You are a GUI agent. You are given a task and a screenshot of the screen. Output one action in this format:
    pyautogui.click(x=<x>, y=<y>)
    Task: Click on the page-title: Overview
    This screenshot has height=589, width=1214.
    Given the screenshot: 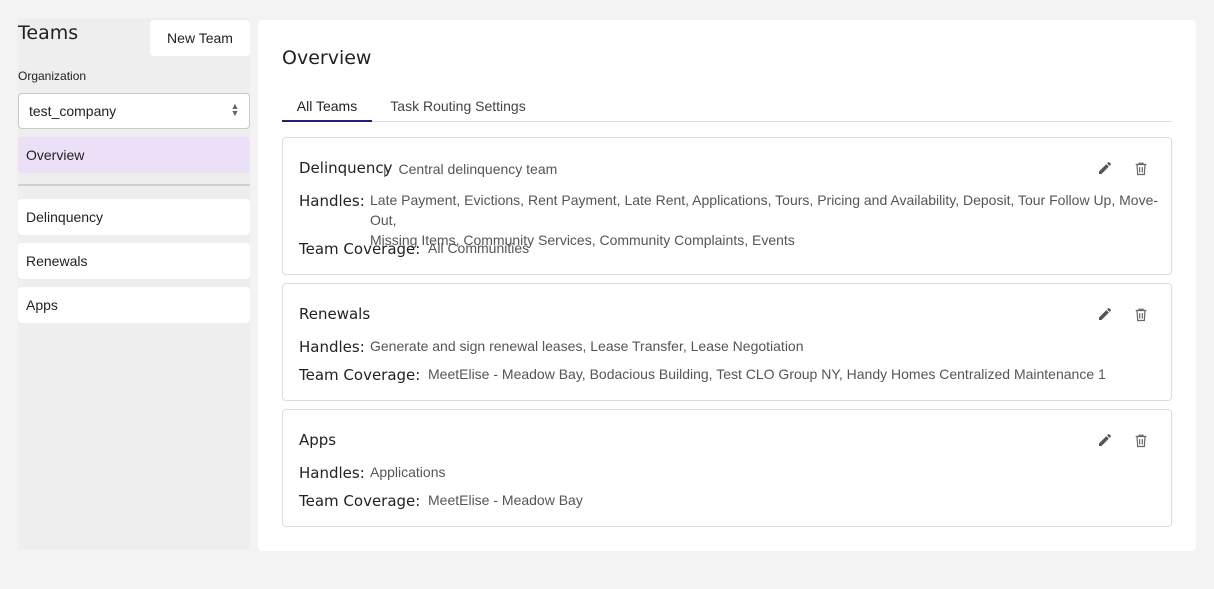 What is the action you would take?
    pyautogui.click(x=327, y=58)
    